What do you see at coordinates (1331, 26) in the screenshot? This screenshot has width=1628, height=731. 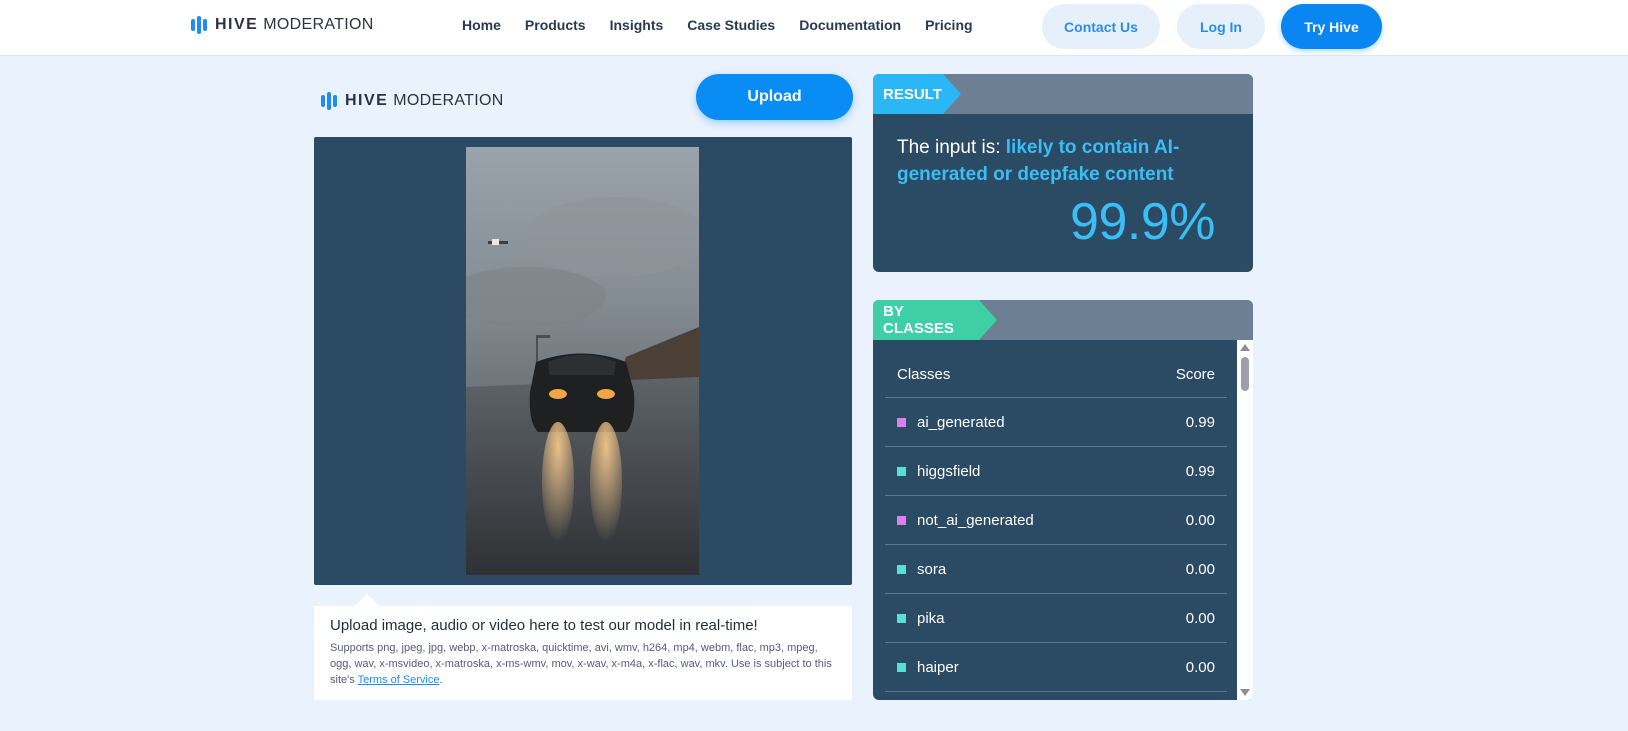 I see `try-hive-button: Try Hive` at bounding box center [1331, 26].